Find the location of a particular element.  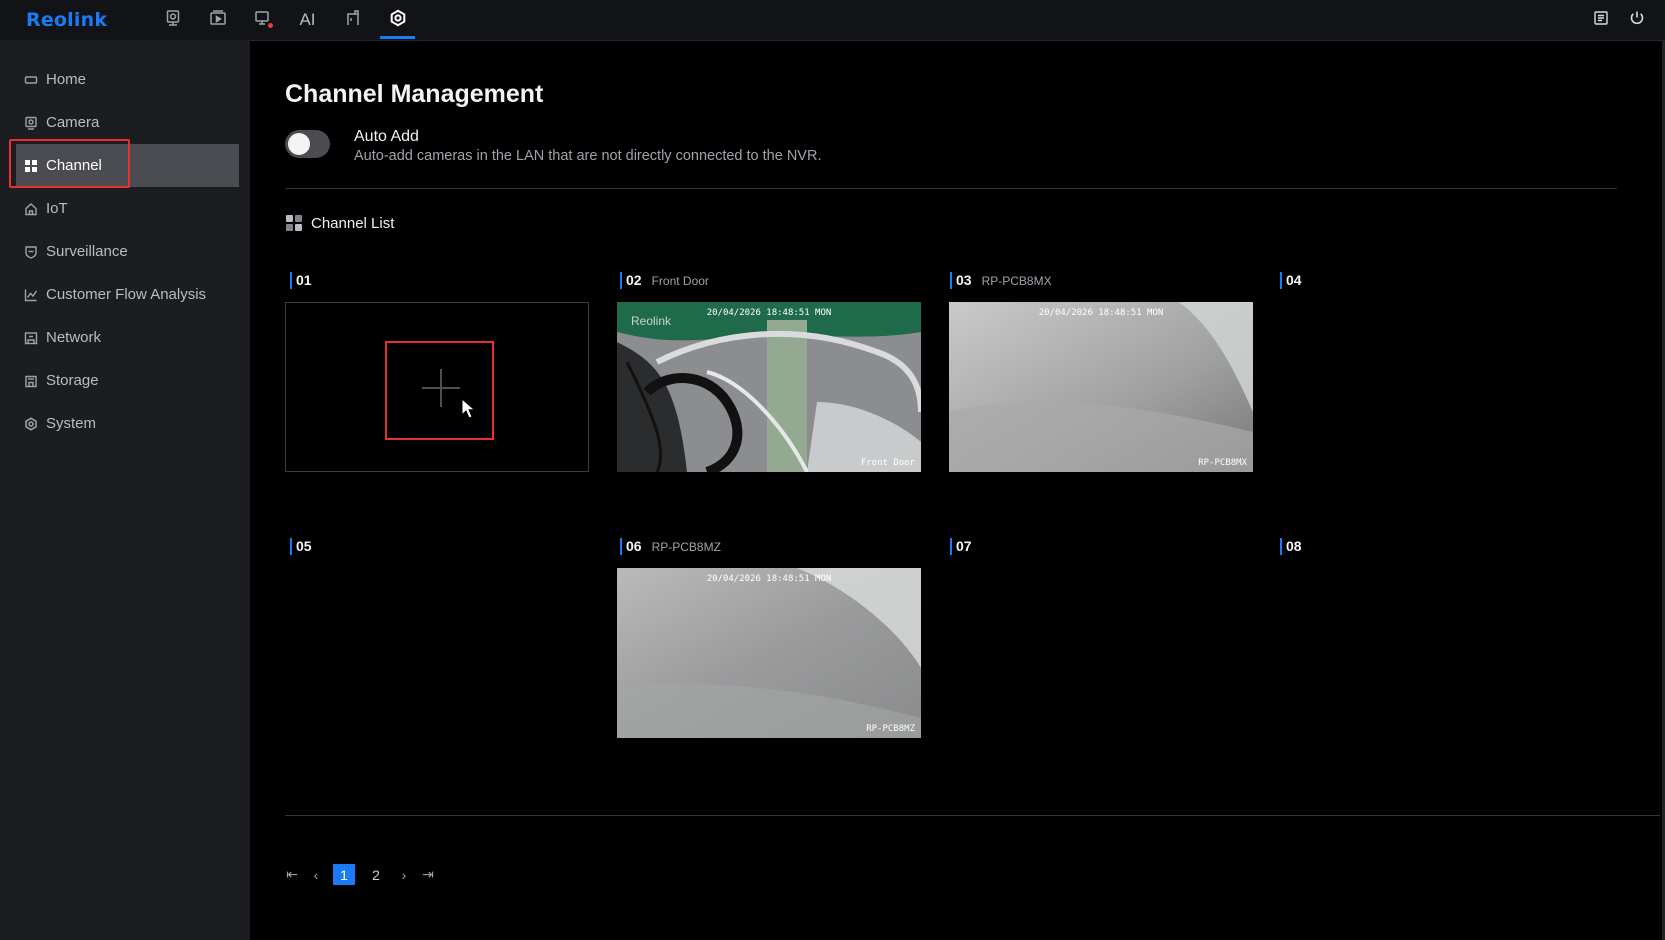

channel-label-01: 01 is located at coordinates (301, 280).